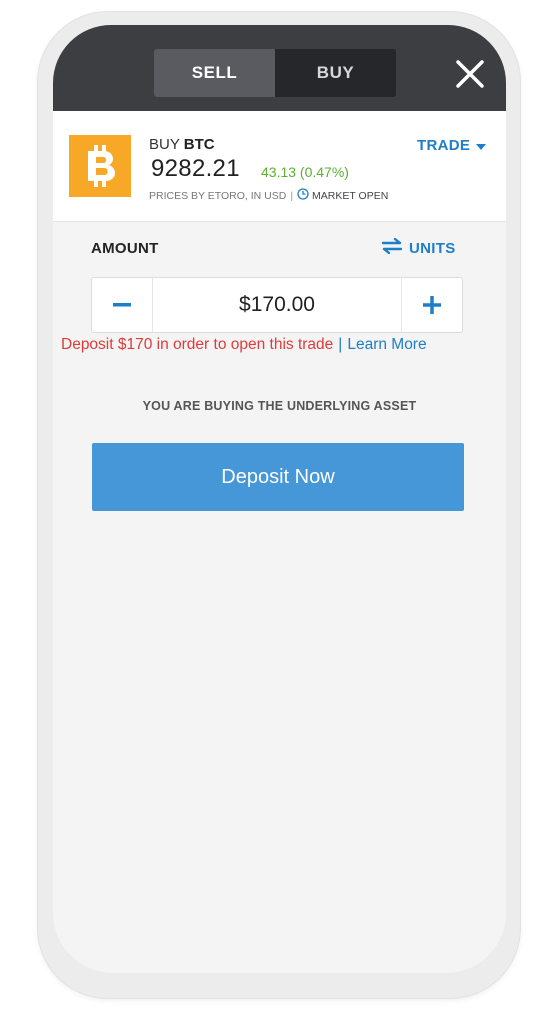 The height and width of the screenshot is (1020, 558). I want to click on clock-icon, so click(303, 195).